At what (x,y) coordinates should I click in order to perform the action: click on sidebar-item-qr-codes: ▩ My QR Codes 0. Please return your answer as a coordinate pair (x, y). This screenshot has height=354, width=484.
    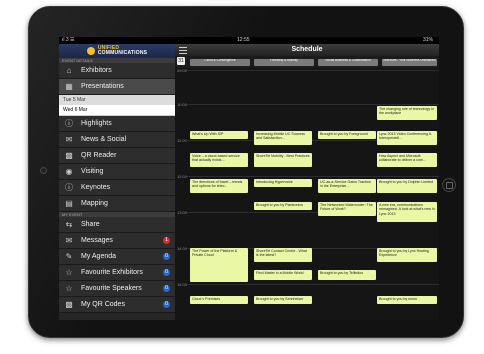
    Looking at the image, I should click on (117, 305).